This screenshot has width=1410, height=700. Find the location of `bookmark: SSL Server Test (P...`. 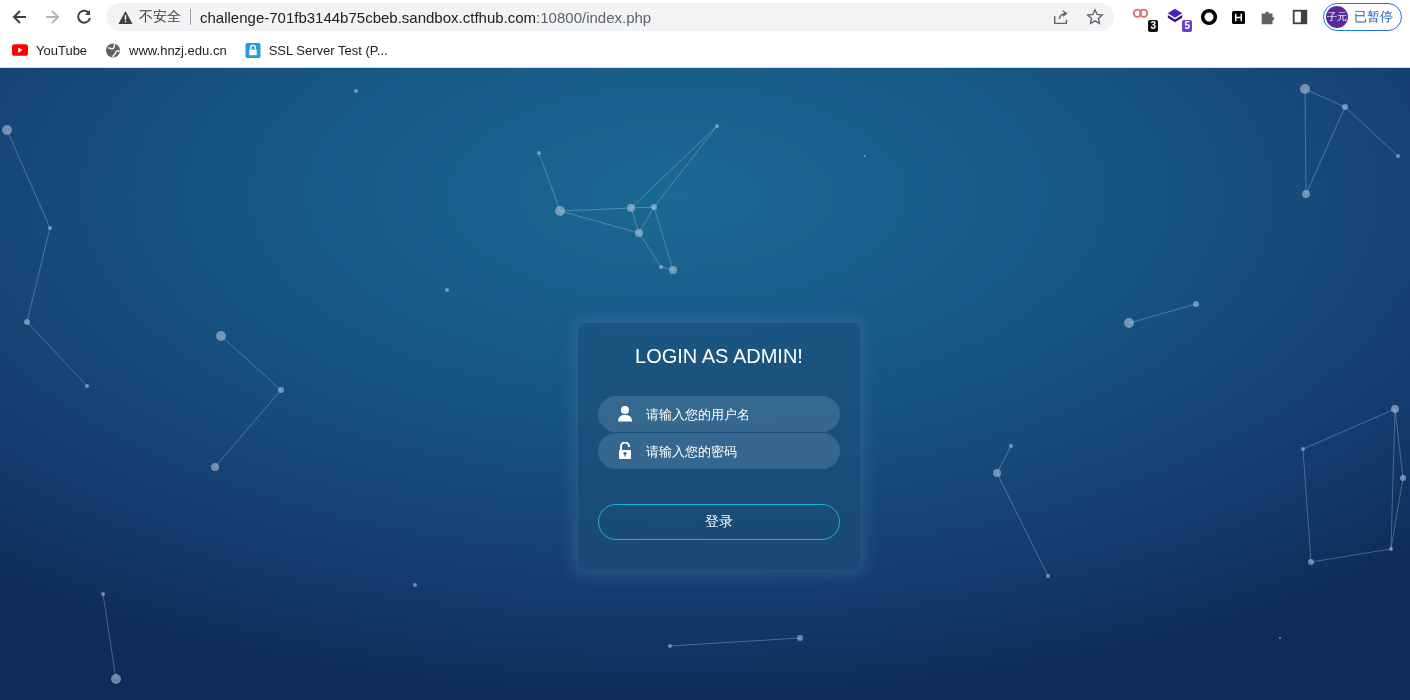

bookmark: SSL Server Test (P... is located at coordinates (316, 50).